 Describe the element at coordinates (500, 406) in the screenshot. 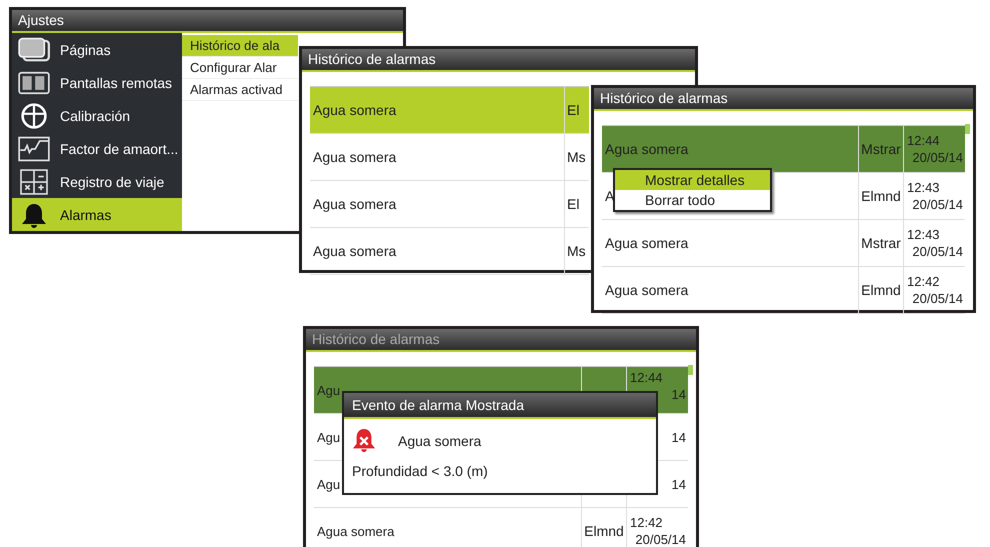

I see `dialog-title: Evento de alarma Mostrada` at that location.